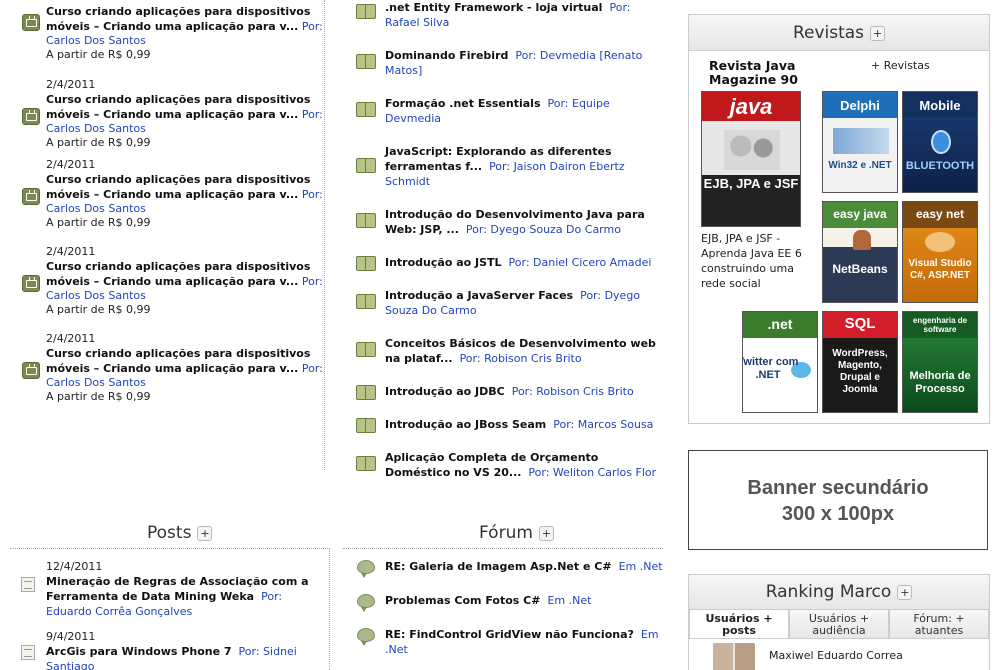 Image resolution: width=1000 pixels, height=670 pixels. I want to click on cover-headline: Visual Studio C#, ASP.NET, so click(940, 269).